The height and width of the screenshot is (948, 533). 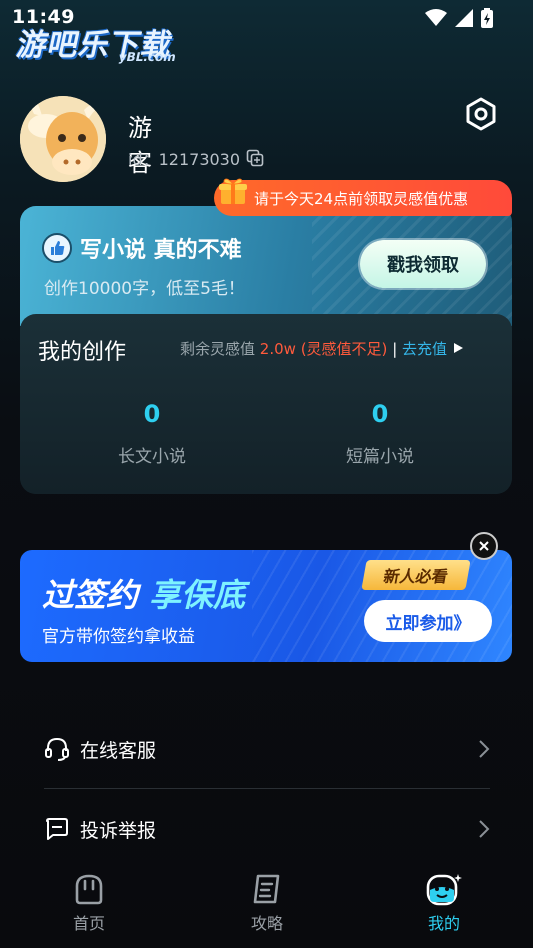 I want to click on remaining-inspiration: 剩余灵感值 2.0w (灵感值不足) | 去充值, so click(x=322, y=348).